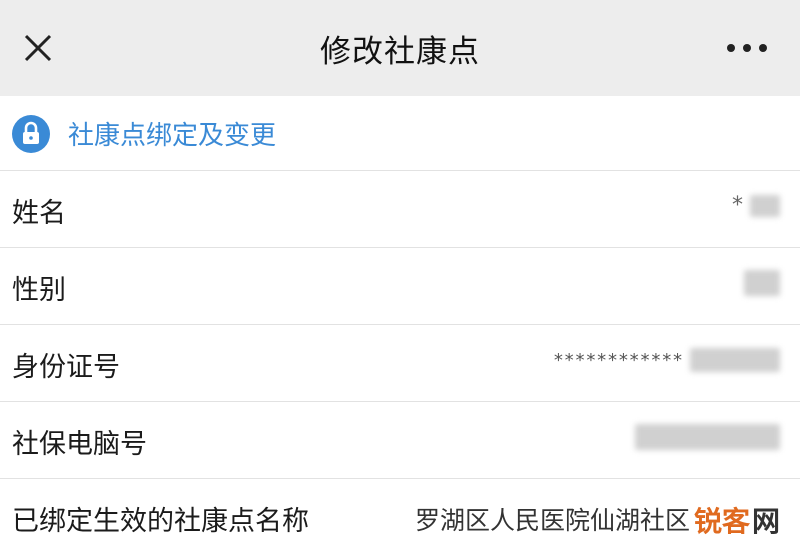  What do you see at coordinates (172, 133) in the screenshot?
I see `binding-change-link: 社康点绑定及变更` at bounding box center [172, 133].